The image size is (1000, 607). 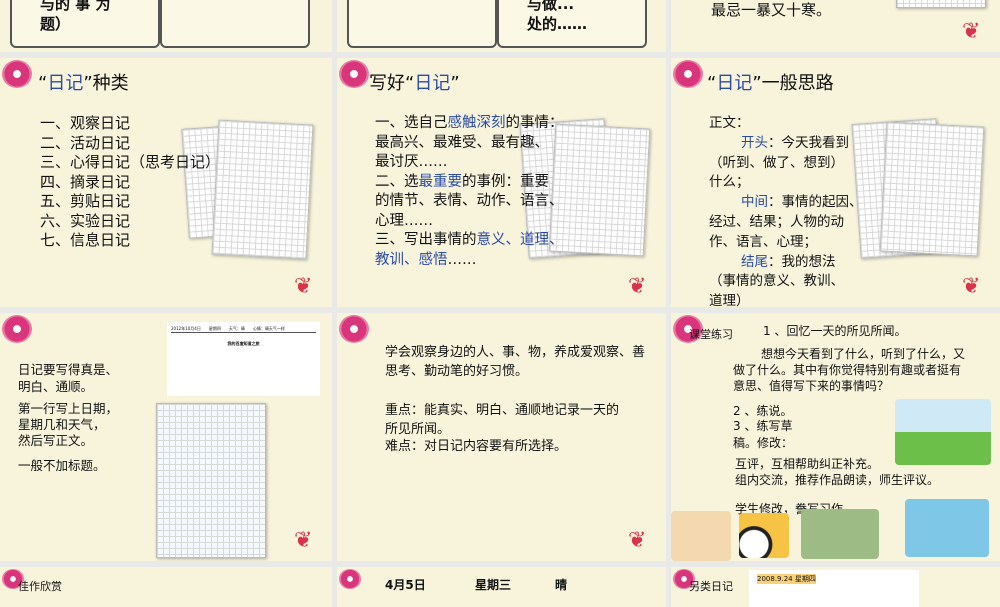 What do you see at coordinates (83, 83) in the screenshot?
I see `slide-title: “日记”种类` at bounding box center [83, 83].